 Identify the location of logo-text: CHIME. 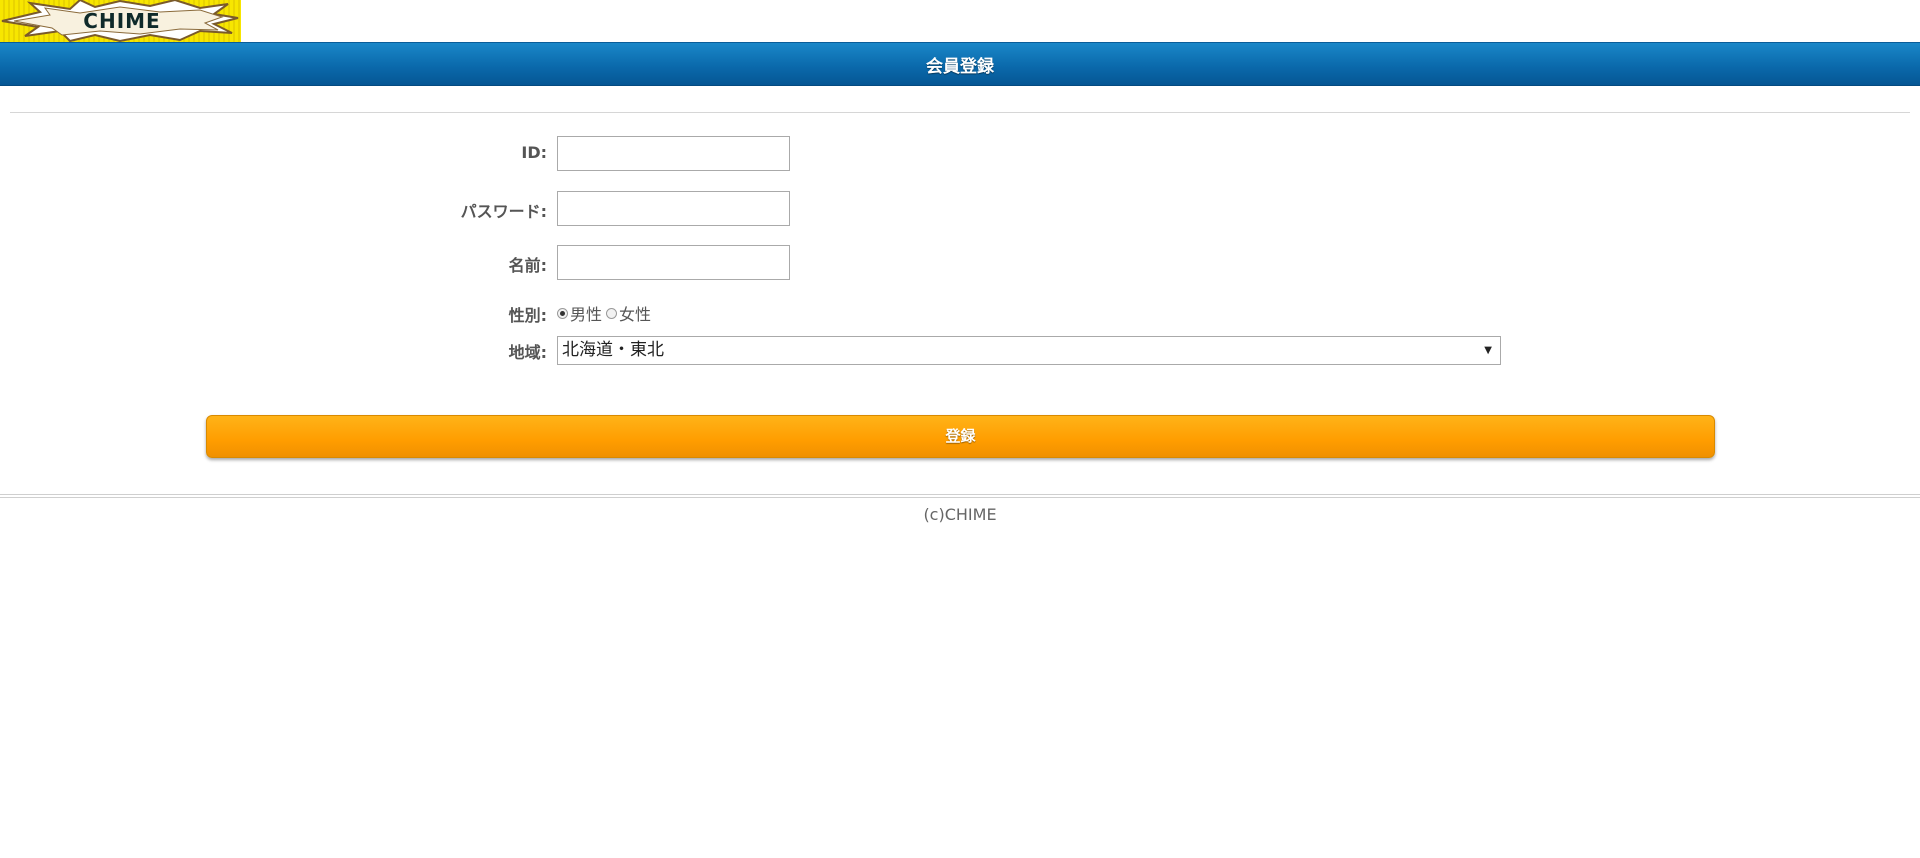
(122, 21).